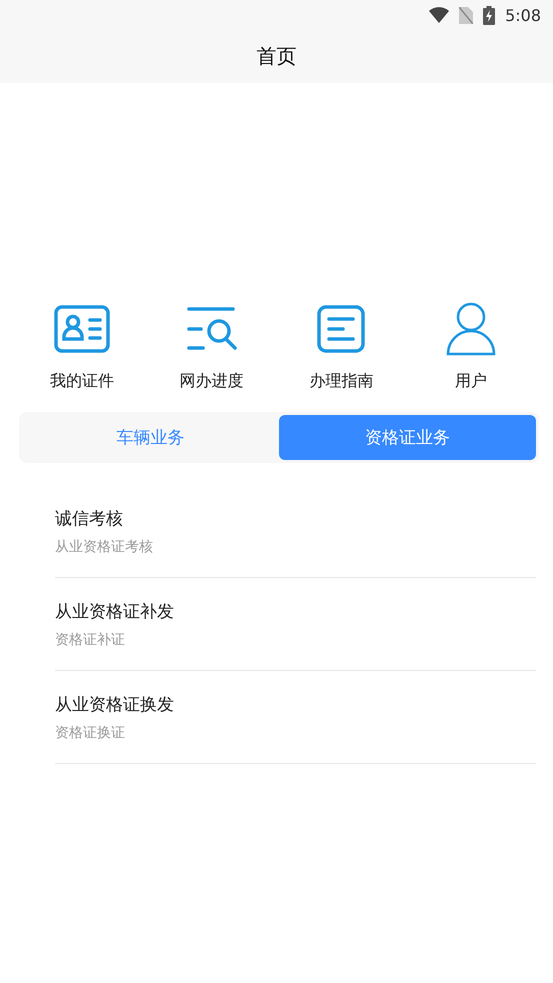 The image size is (553, 983). What do you see at coordinates (466, 15) in the screenshot?
I see `no-sim-icon` at bounding box center [466, 15].